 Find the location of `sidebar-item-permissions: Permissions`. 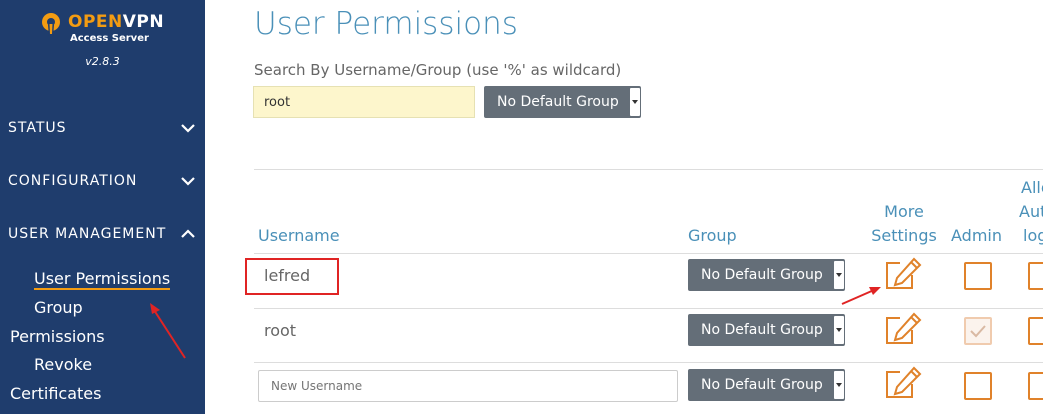

sidebar-item-permissions: Permissions is located at coordinates (57, 336).